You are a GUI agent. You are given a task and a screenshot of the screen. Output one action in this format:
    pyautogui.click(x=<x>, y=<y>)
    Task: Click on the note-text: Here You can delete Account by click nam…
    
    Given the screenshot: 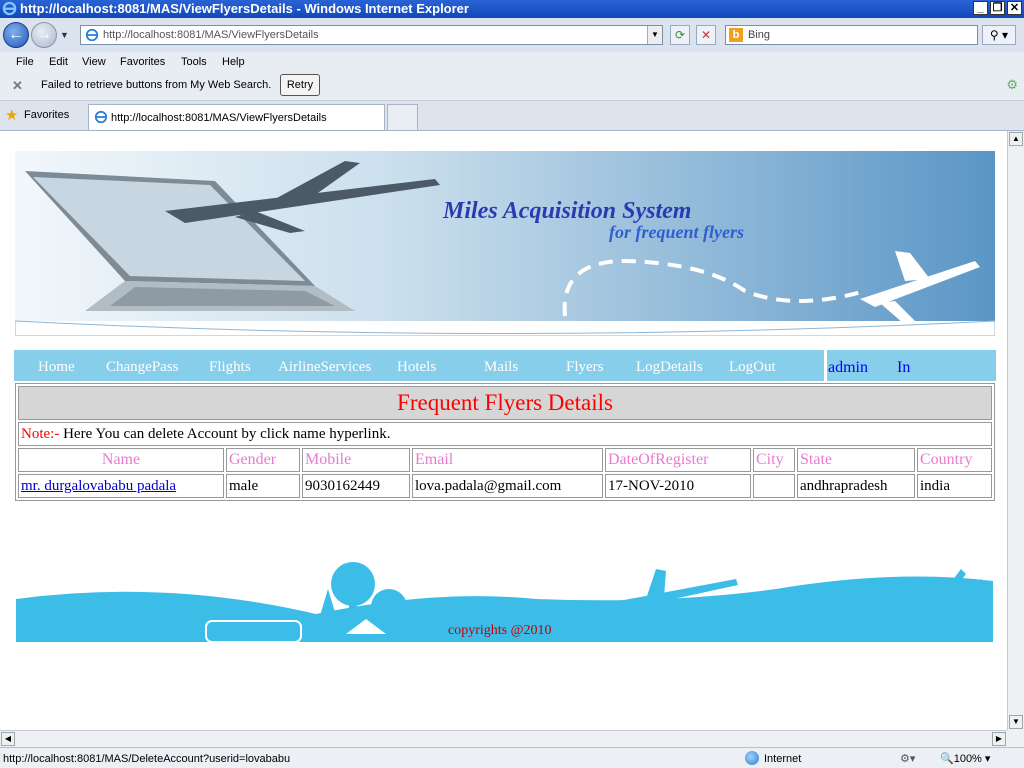 What is the action you would take?
    pyautogui.click(x=225, y=433)
    